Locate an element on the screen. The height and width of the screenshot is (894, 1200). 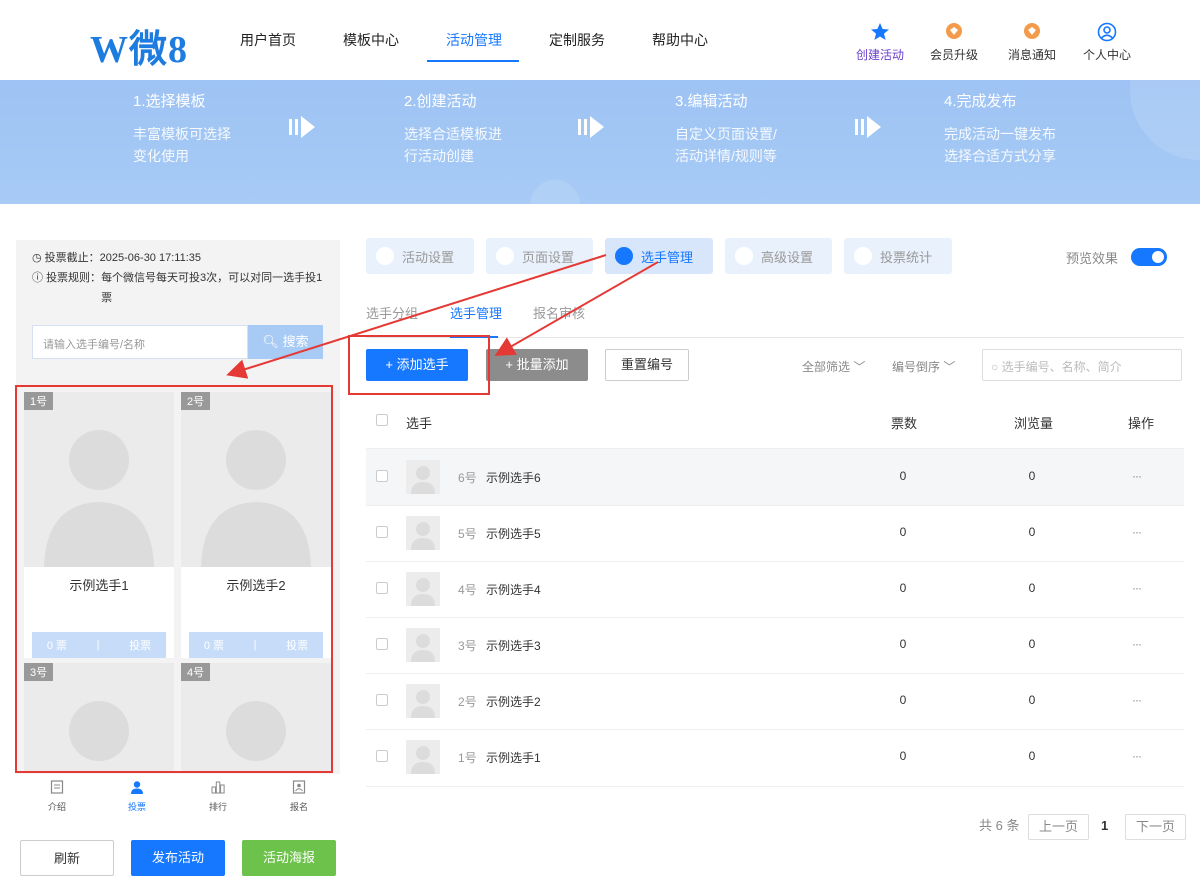
subtab-contestant-management: 选手管理 is located at coordinates (476, 312).